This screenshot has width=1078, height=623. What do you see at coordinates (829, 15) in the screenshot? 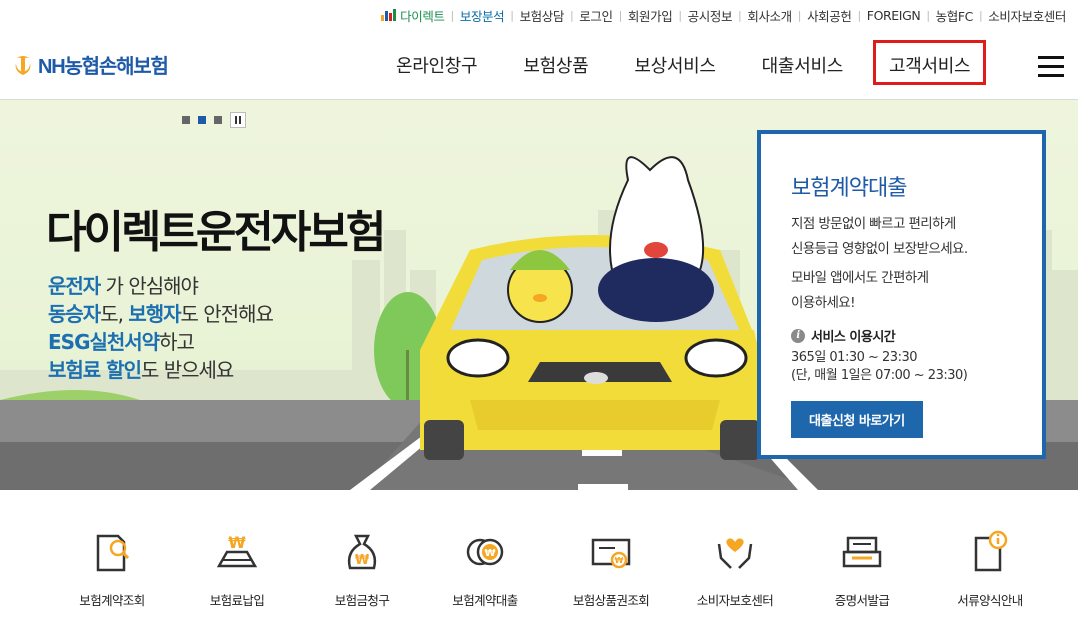
I see `util-link: 사회공헌` at bounding box center [829, 15].